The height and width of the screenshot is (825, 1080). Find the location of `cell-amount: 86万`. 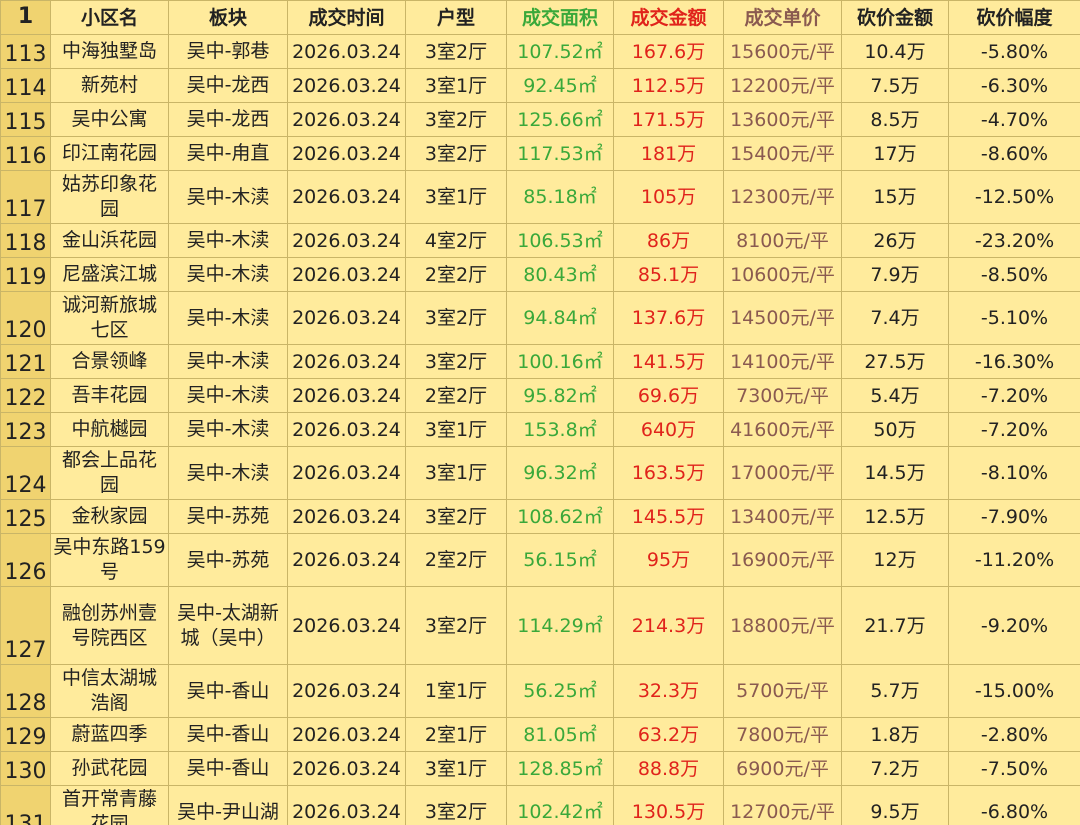

cell-amount: 86万 is located at coordinates (668, 240).